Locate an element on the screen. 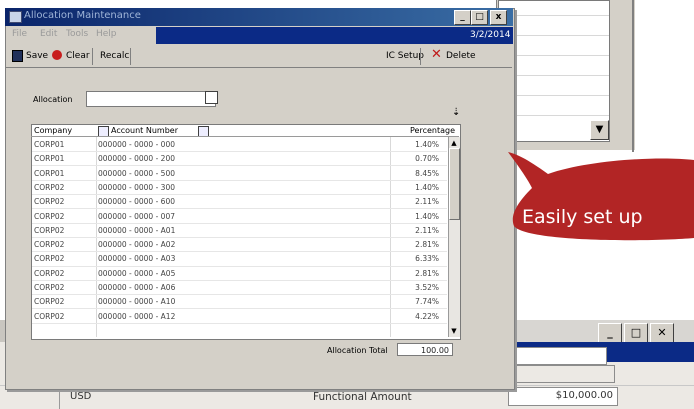 The width and height of the screenshot is (694, 409). clear-button: Clear is located at coordinates (78, 56).